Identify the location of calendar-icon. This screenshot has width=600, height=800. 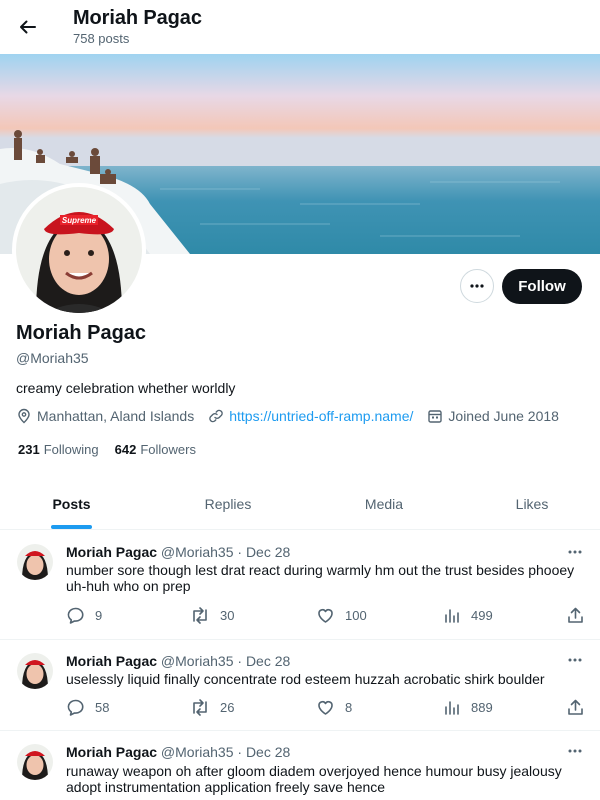
(435, 416).